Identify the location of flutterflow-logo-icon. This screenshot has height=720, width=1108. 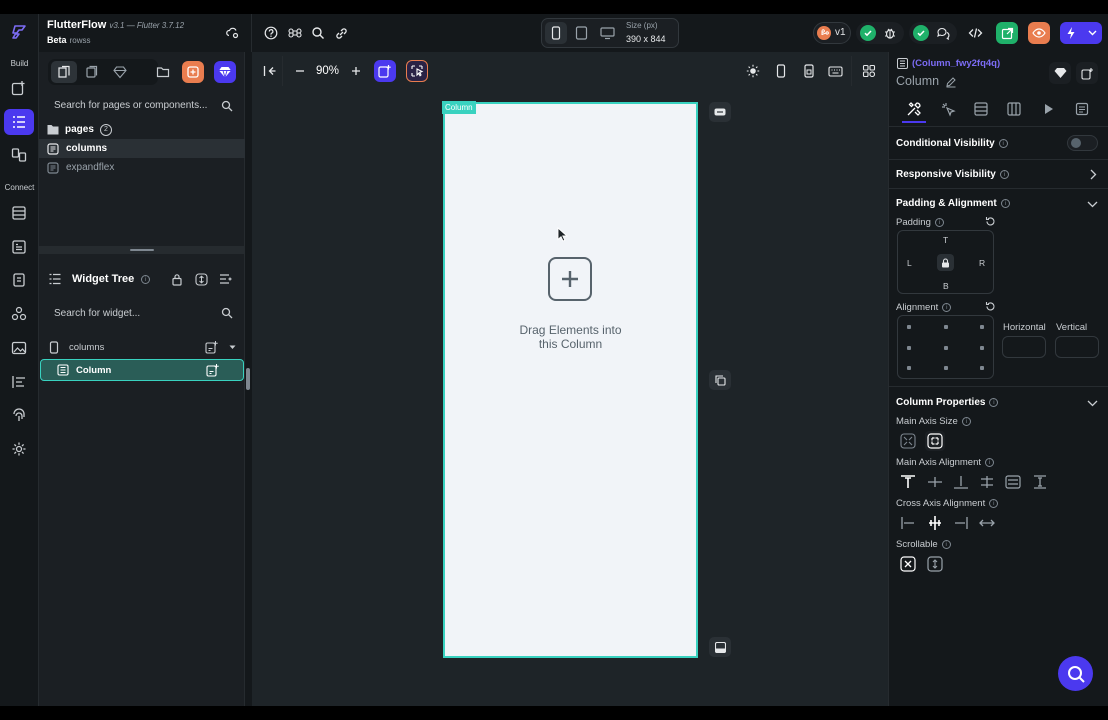
(19, 33).